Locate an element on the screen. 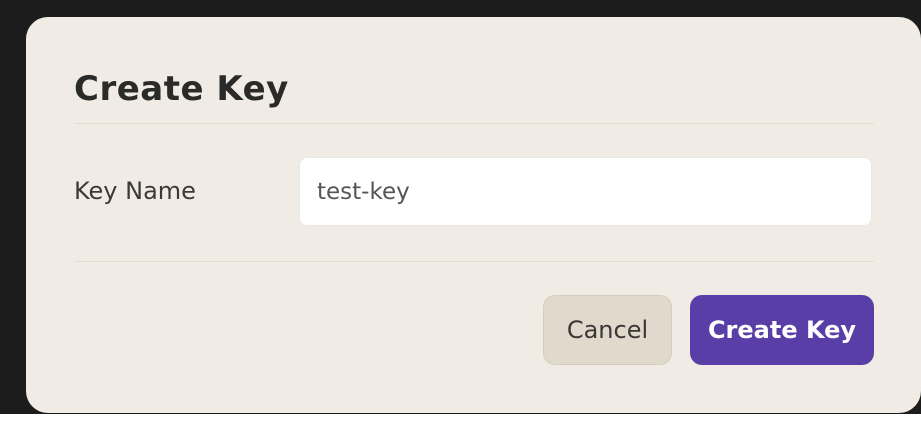  key-name-input is located at coordinates (585, 191).